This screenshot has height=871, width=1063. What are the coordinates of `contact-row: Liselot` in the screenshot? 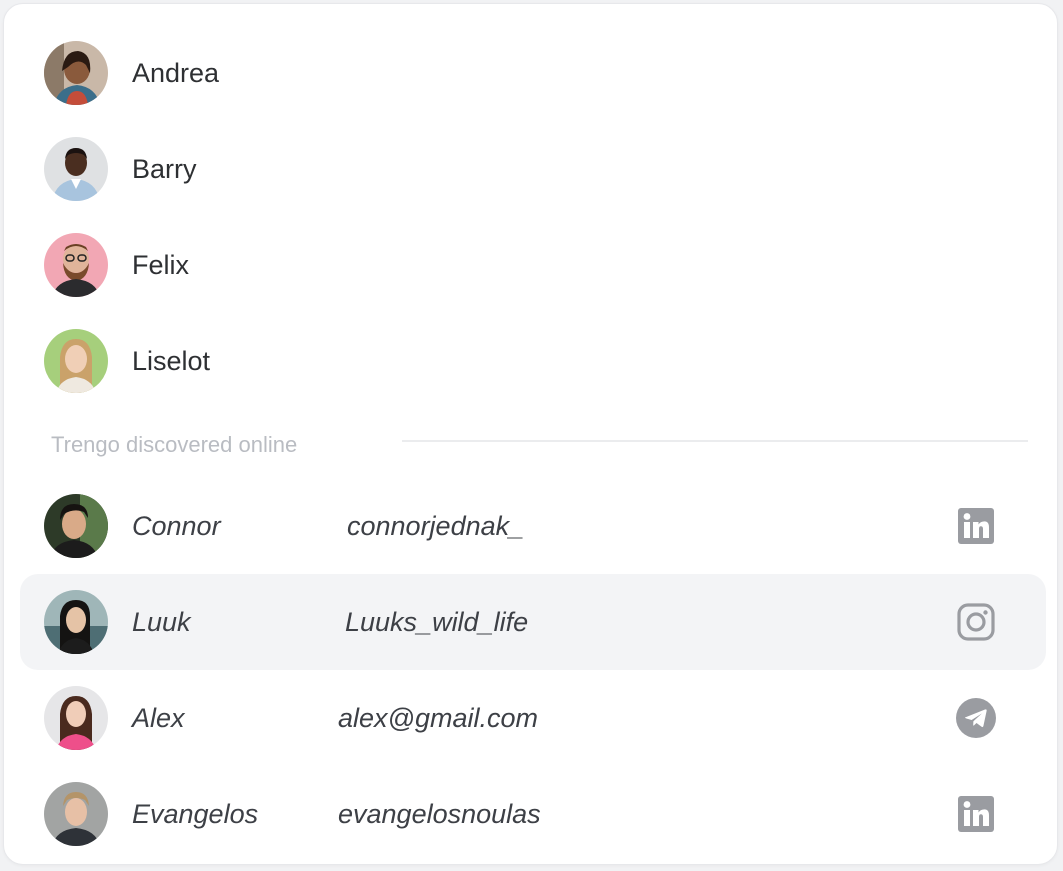 It's located at (533, 361).